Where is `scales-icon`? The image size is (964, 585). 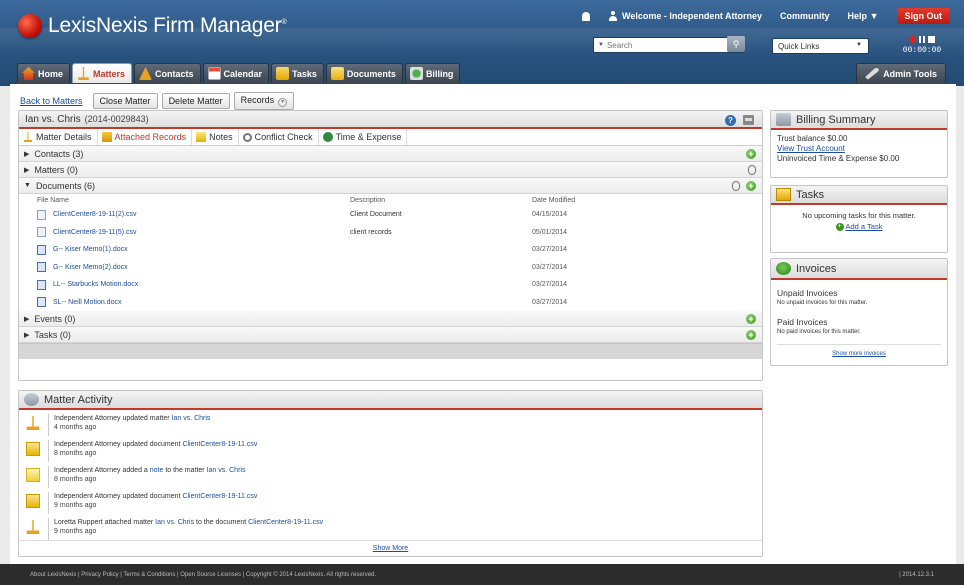 scales-icon is located at coordinates (33, 423).